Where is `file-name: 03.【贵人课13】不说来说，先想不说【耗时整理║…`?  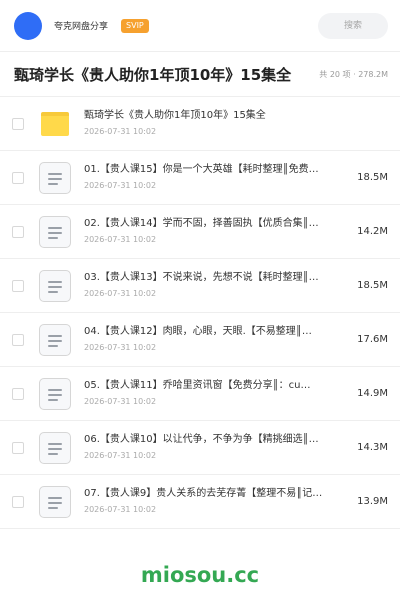 file-name: 03.【贵人课13】不说来说，先想不说【耗时整理║… is located at coordinates (201, 277).